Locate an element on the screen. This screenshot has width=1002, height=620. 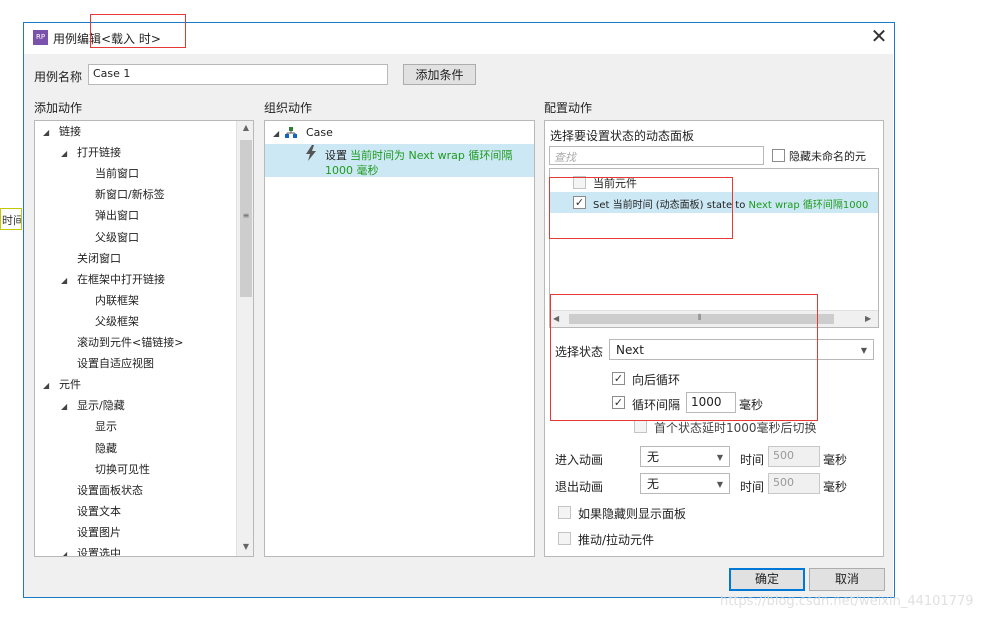
set-state-green: Next wrap 循环间隔1000 is located at coordinates (808, 205).